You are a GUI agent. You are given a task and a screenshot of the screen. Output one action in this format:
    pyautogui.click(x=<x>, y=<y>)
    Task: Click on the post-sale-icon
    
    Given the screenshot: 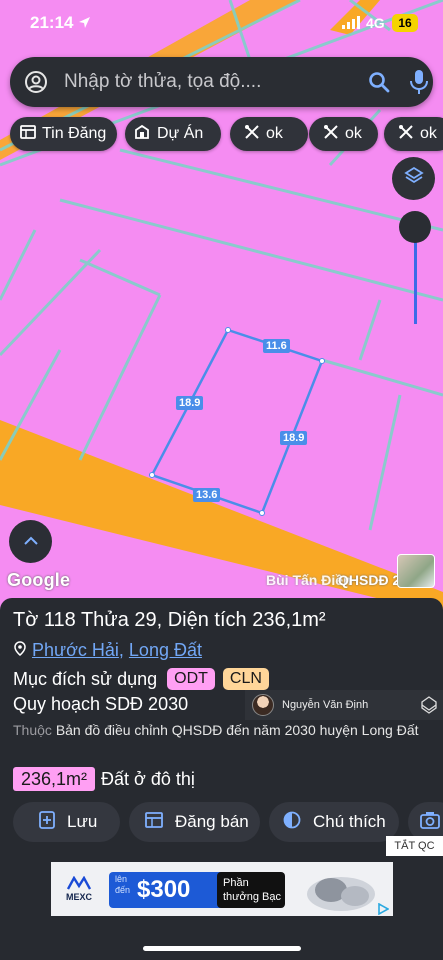 What is the action you would take?
    pyautogui.click(x=154, y=822)
    